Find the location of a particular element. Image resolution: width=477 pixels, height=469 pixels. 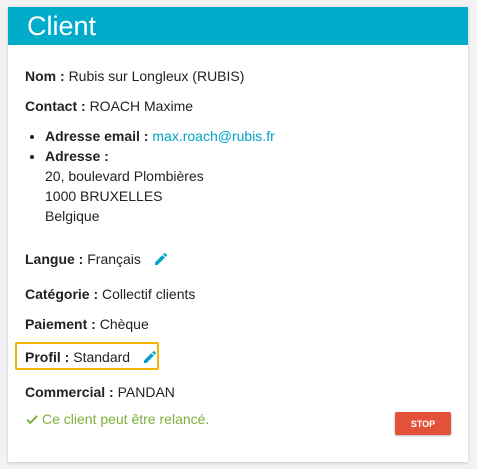

adresse-label: Adresse : is located at coordinates (77, 156).